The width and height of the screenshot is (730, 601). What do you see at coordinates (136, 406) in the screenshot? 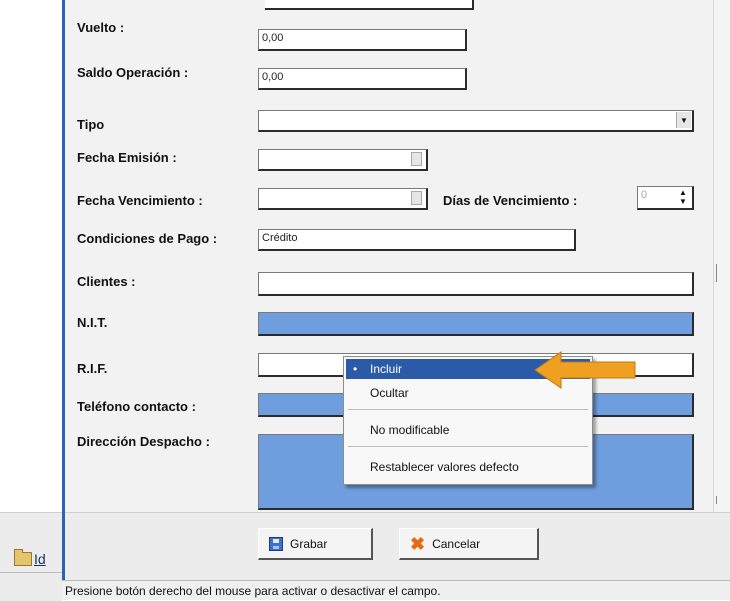
I see `telefono-contacto-label: Teléfono contacto :` at bounding box center [136, 406].